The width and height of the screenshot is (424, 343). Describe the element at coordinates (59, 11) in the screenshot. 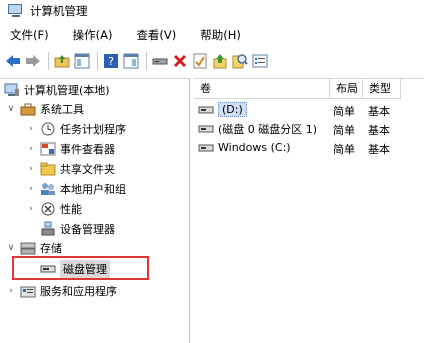

I see `window-title: 计算机管理` at that location.